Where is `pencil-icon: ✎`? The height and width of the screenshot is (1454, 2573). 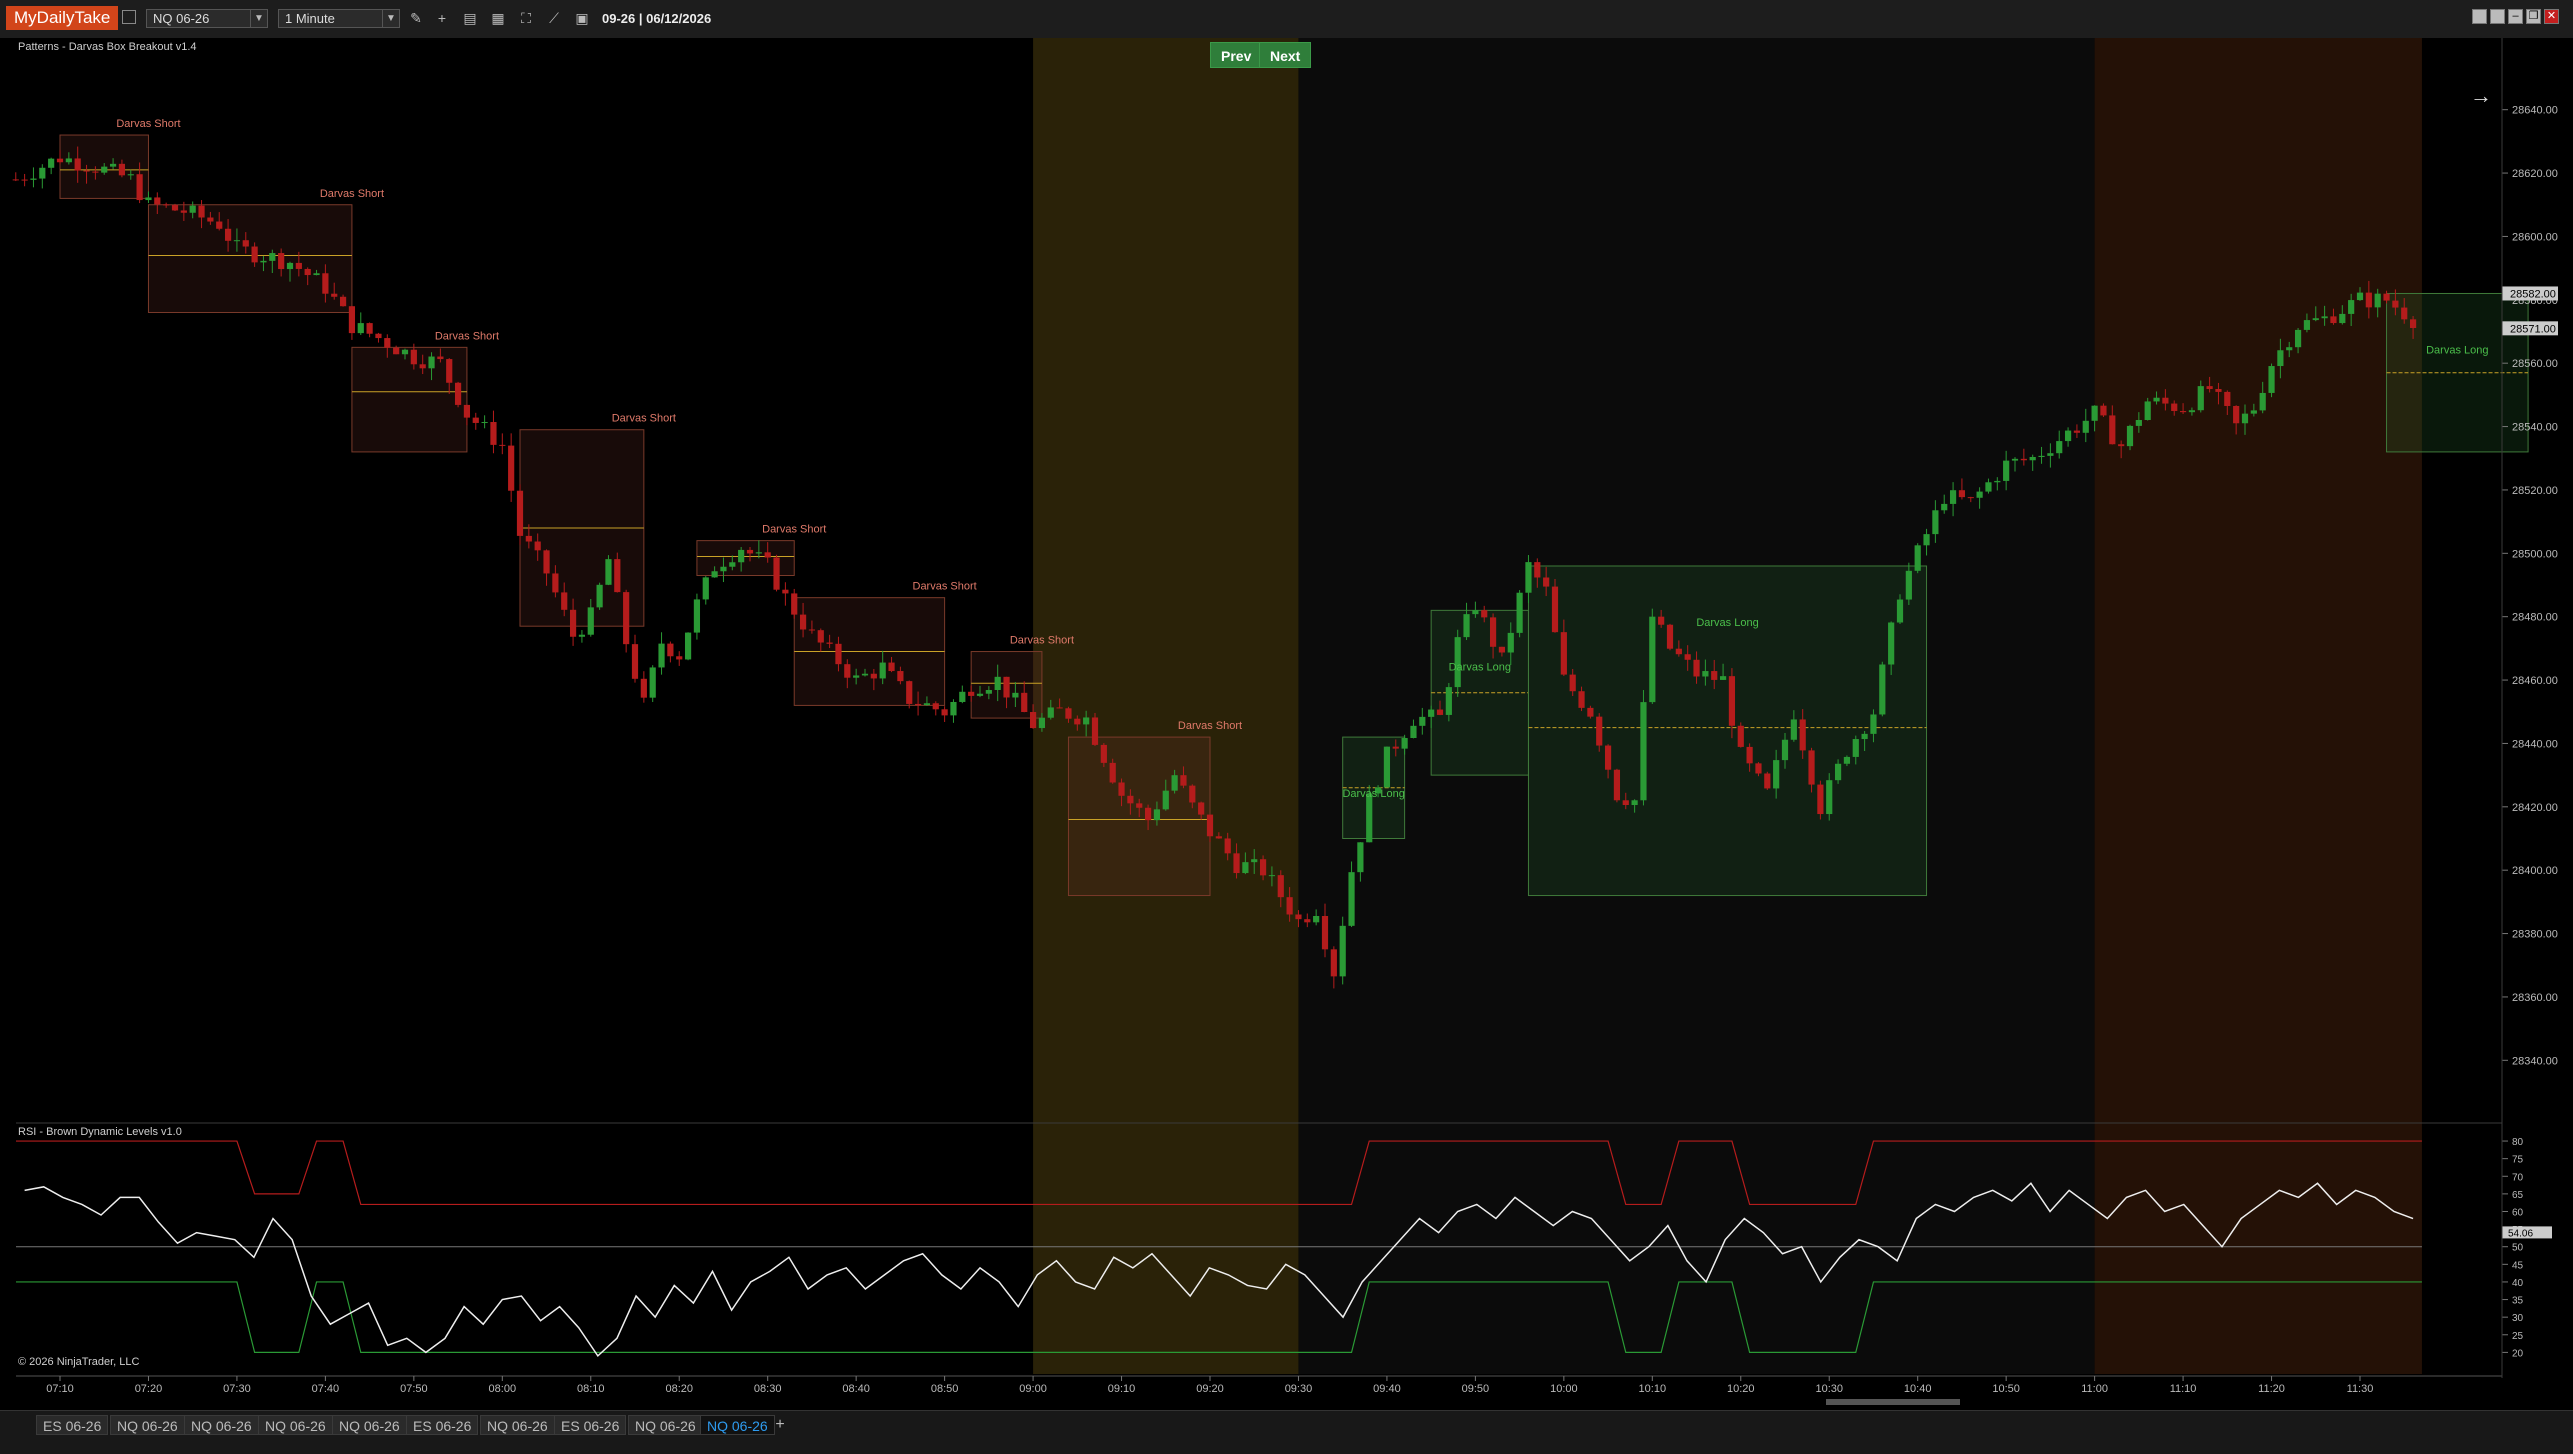
pencil-icon: ✎ is located at coordinates (416, 18).